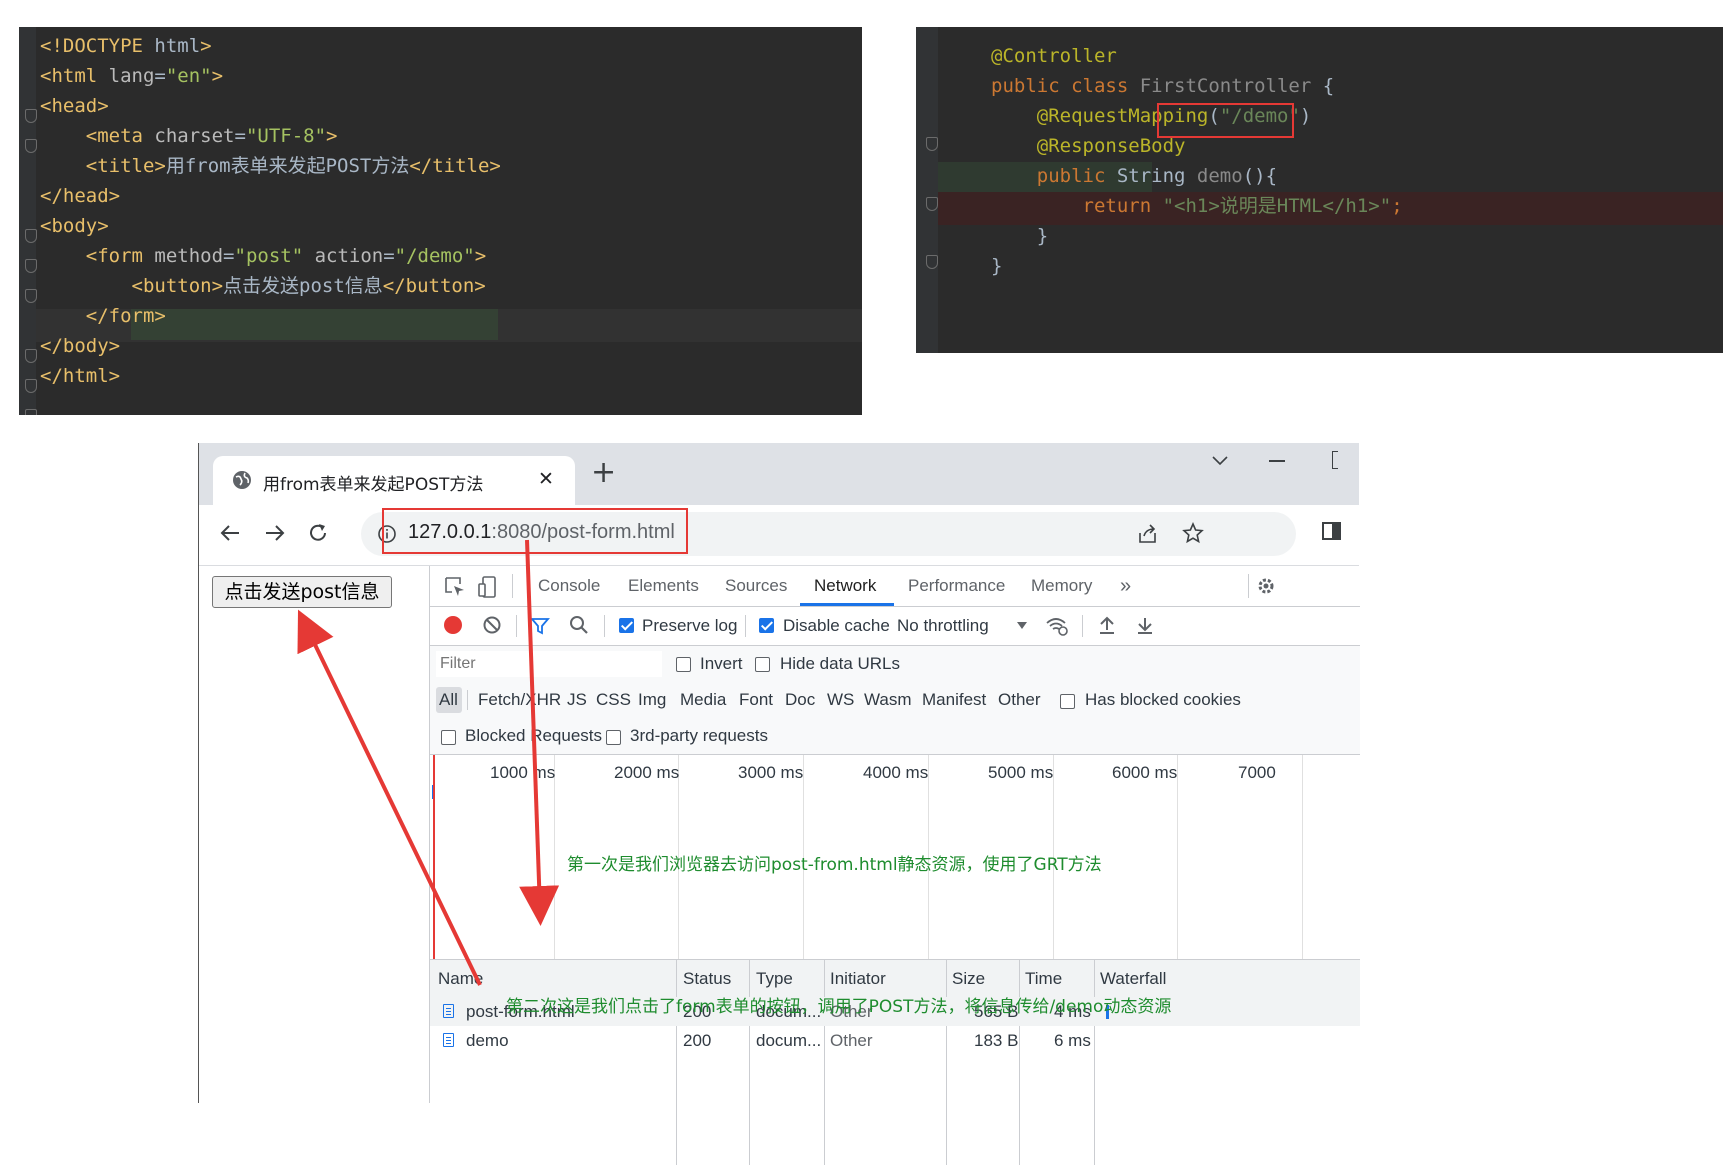 The width and height of the screenshot is (1723, 1165). Describe the element at coordinates (389, 797) in the screenshot. I see `arrow-demo-to-button` at that location.